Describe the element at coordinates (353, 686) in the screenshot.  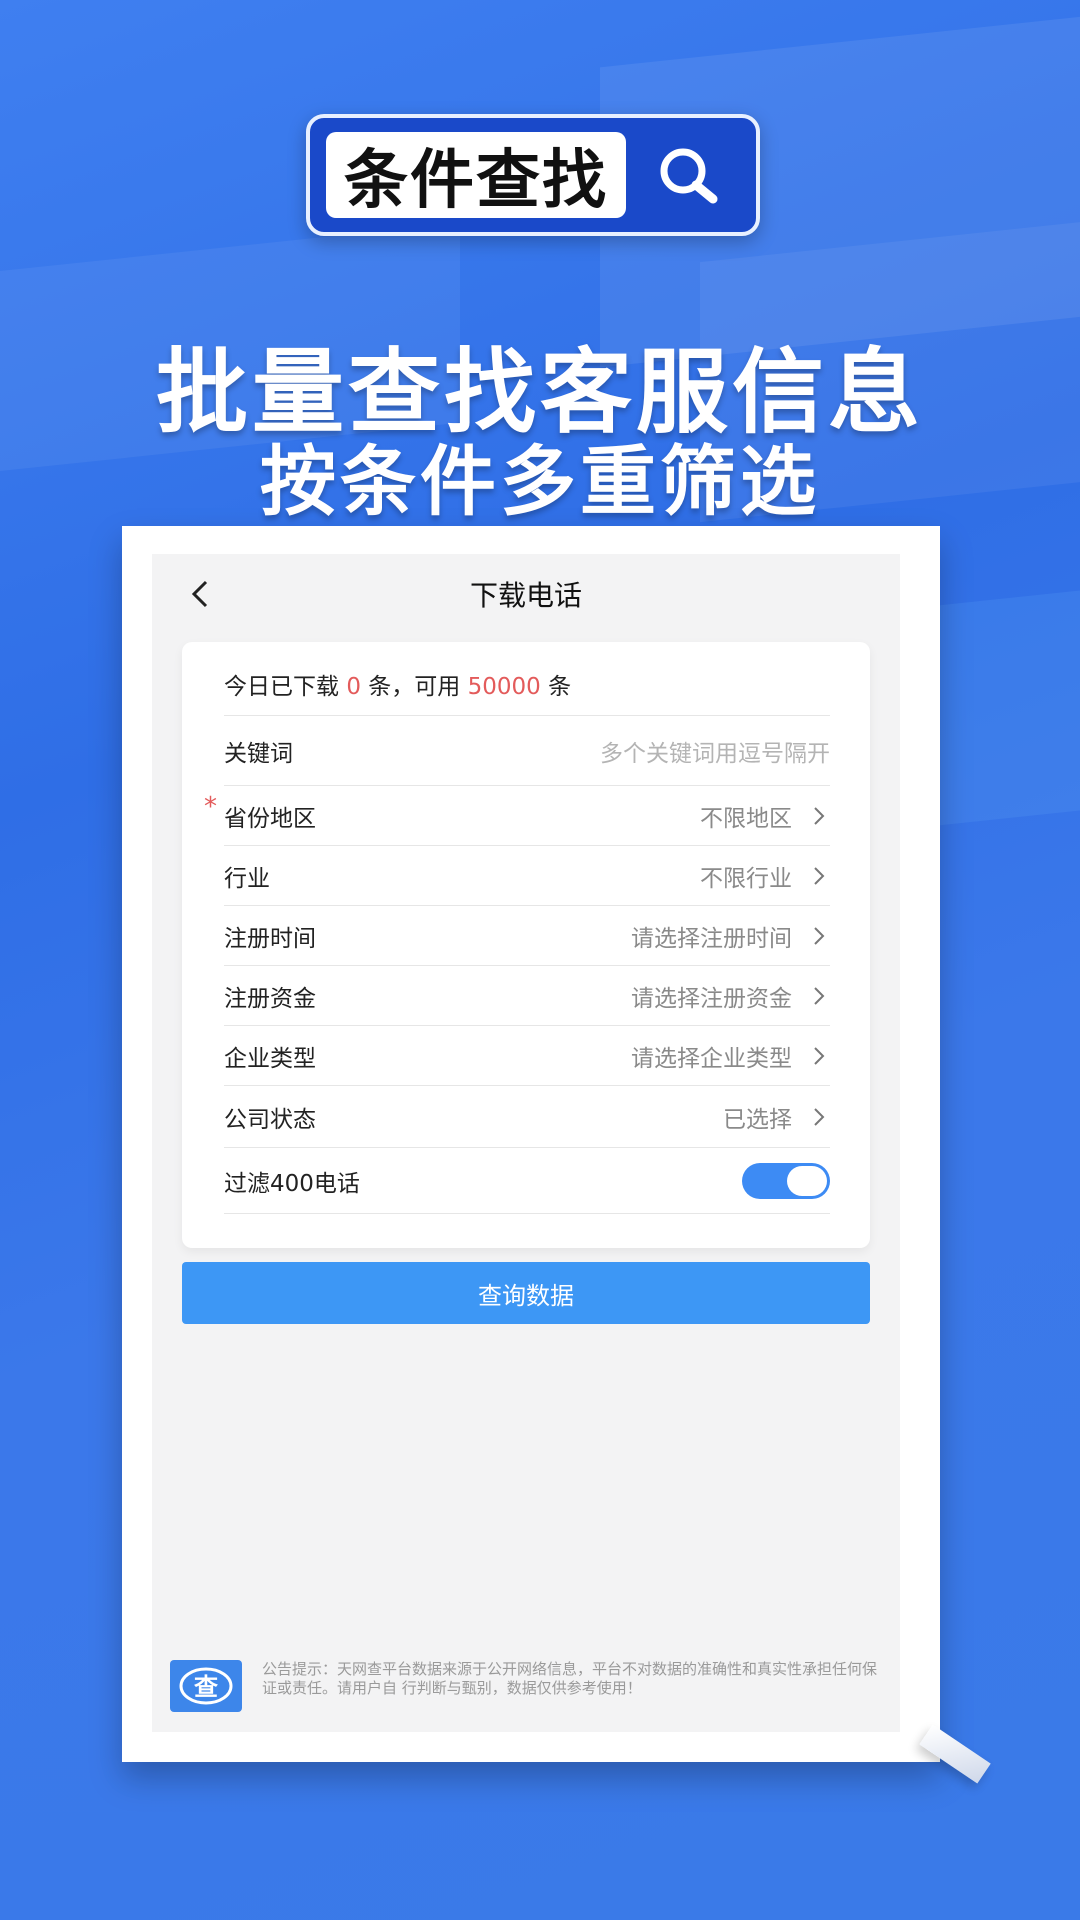
I see `downloaded-count: 0` at that location.